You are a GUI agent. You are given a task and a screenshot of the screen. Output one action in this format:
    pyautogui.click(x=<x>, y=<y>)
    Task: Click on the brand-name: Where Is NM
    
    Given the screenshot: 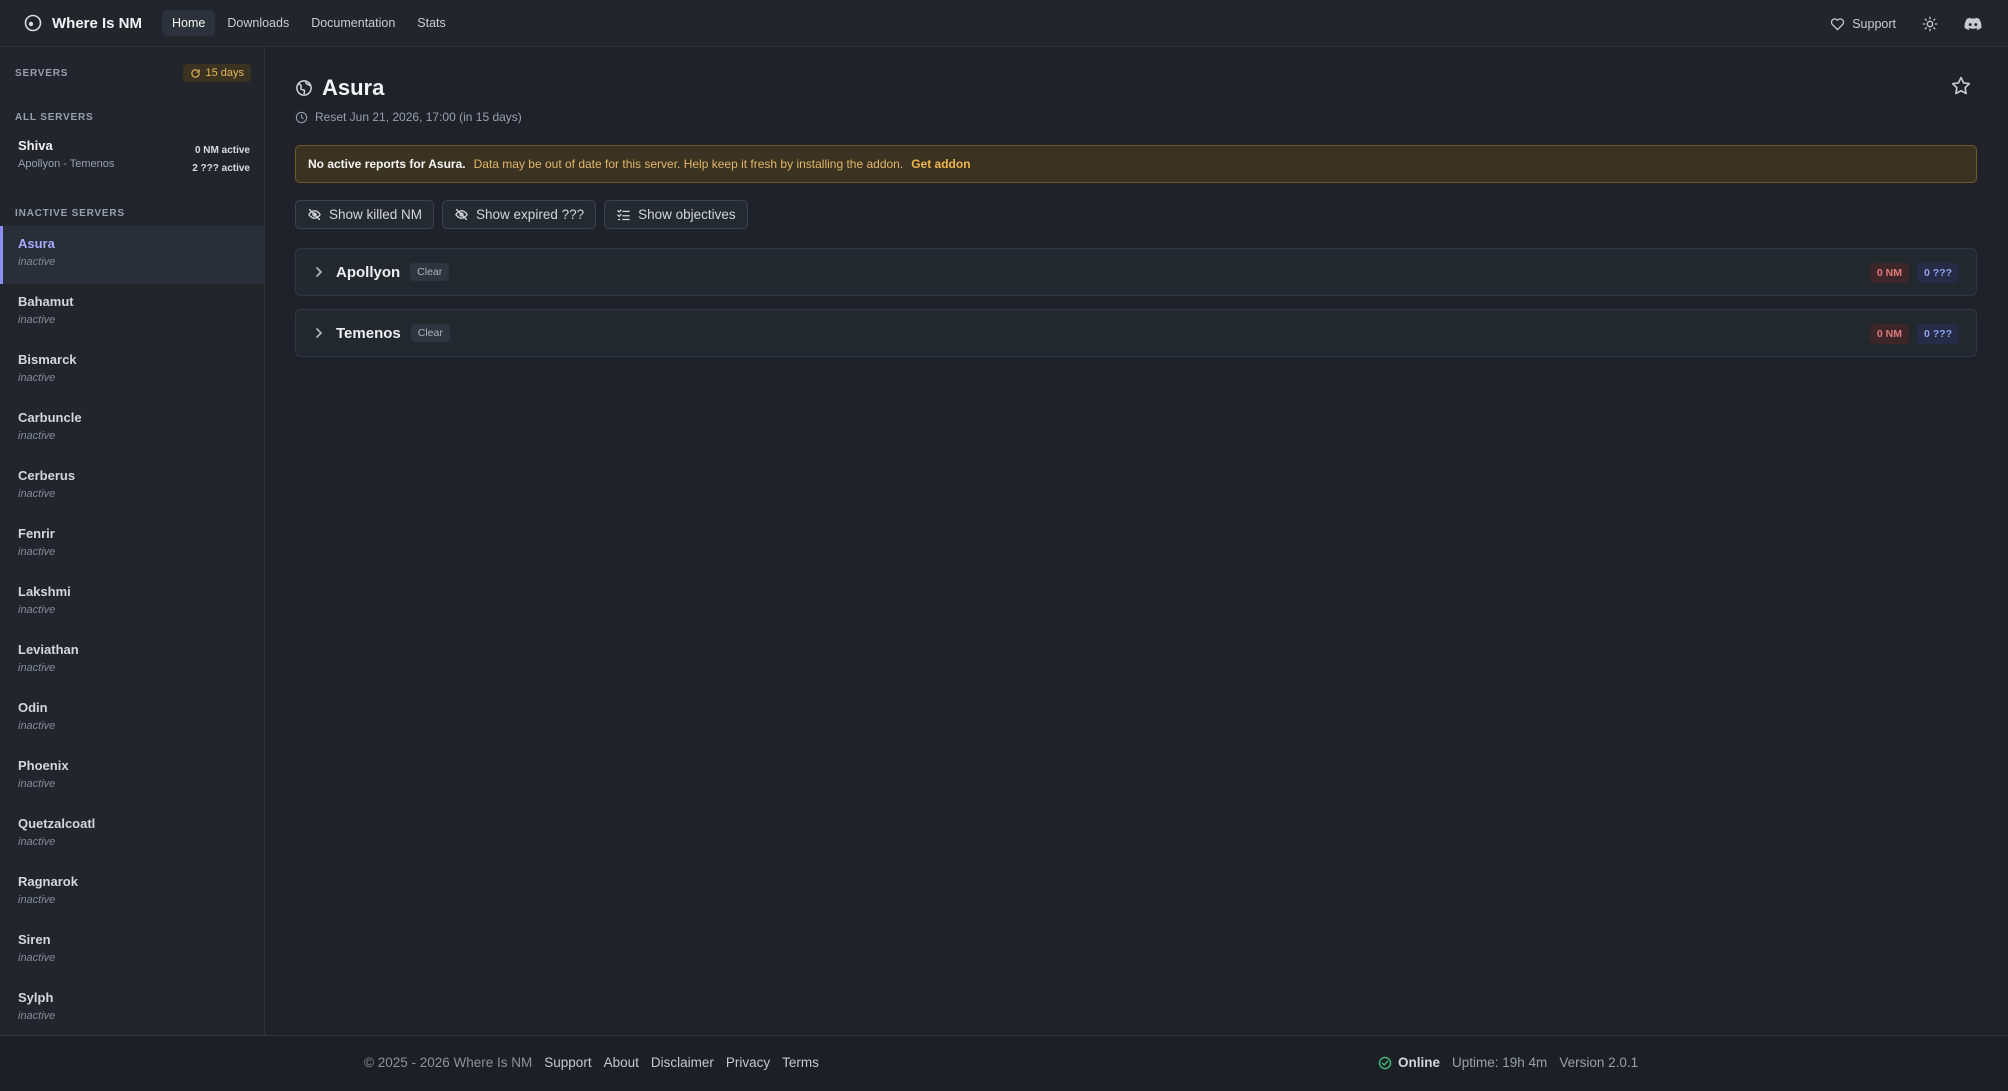 What is the action you would take?
    pyautogui.click(x=97, y=23)
    